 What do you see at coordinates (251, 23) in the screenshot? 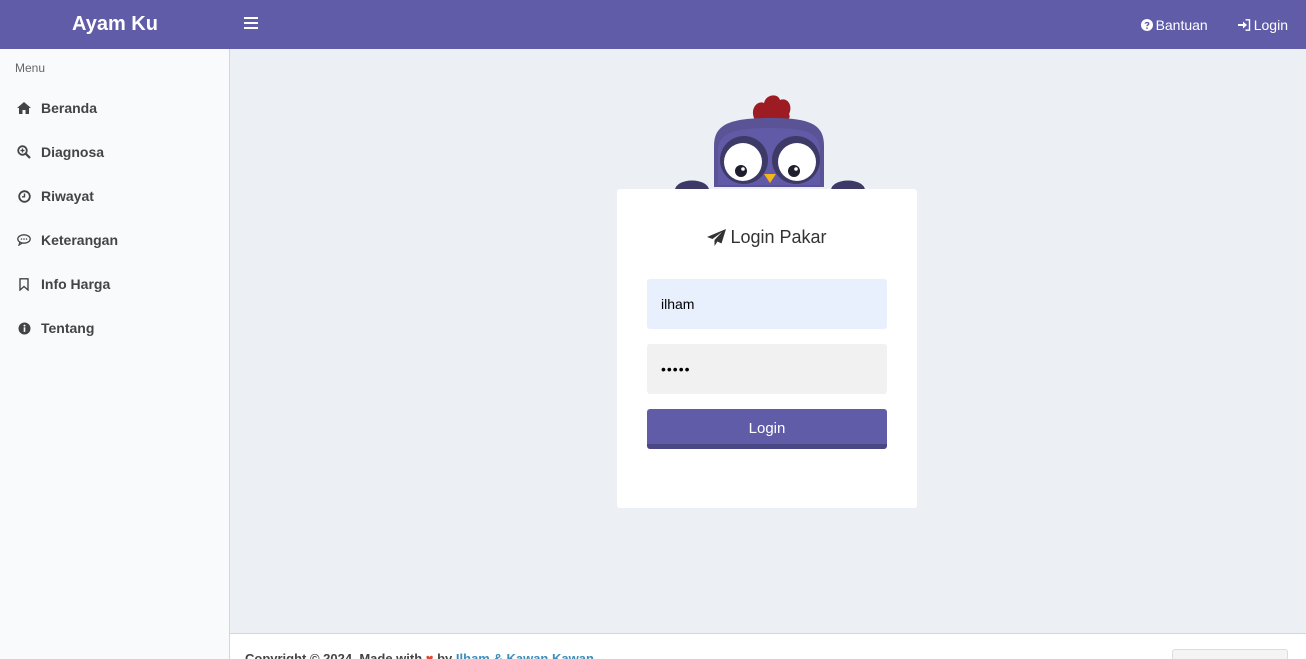
I see `sidebar-toggle-icon` at bounding box center [251, 23].